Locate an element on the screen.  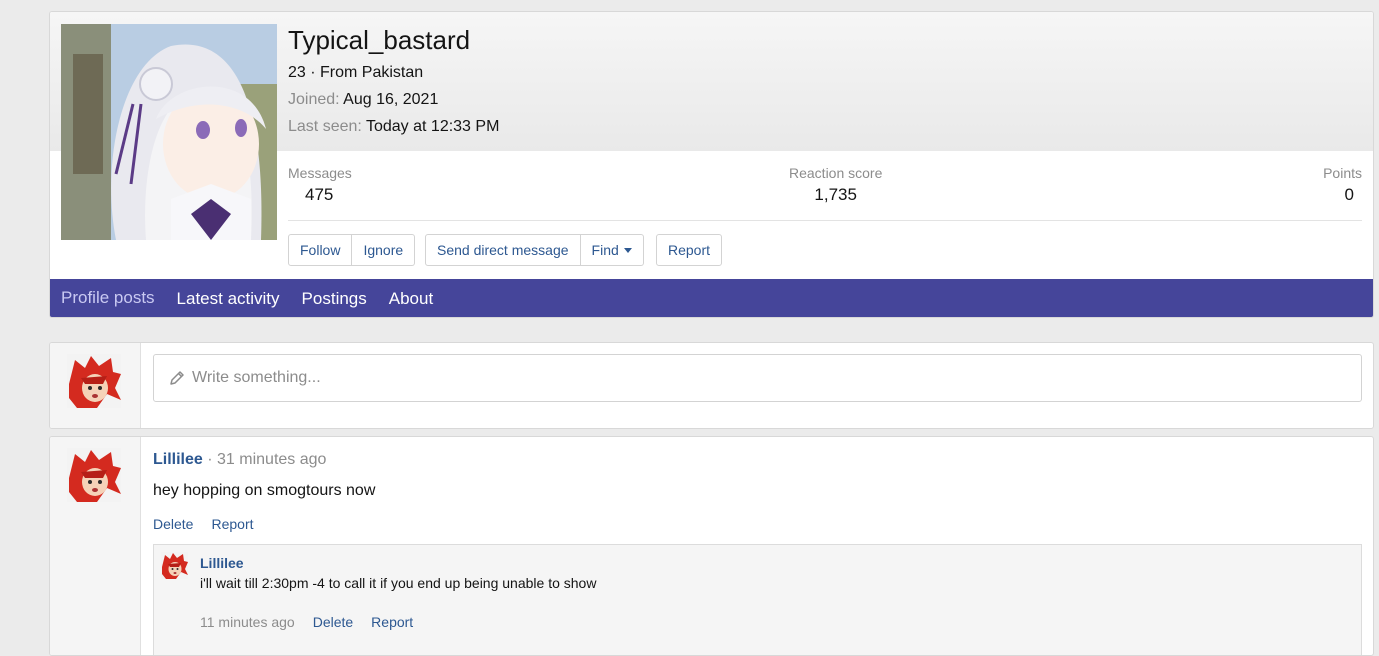
tab-latest-activity: Latest activity is located at coordinates (228, 298).